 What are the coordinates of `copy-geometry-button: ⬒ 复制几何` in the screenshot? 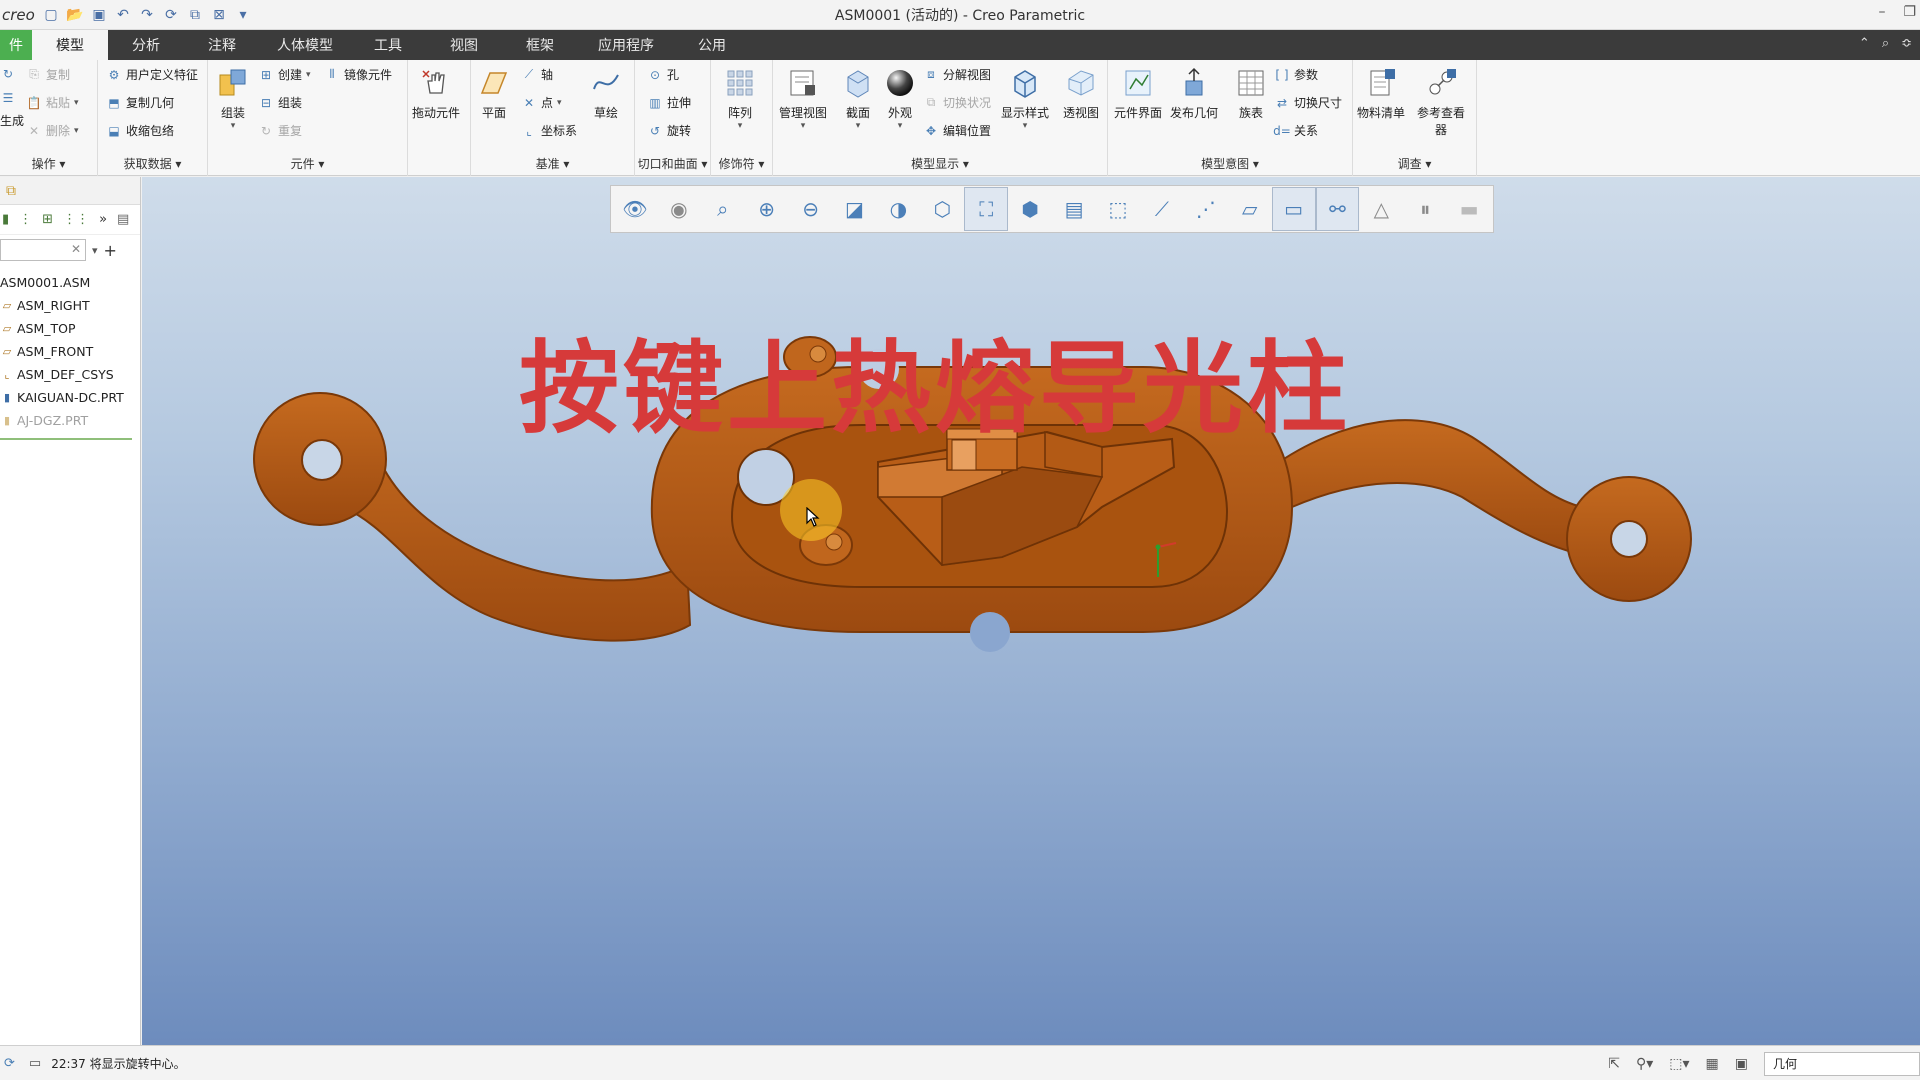 It's located at (140, 102).